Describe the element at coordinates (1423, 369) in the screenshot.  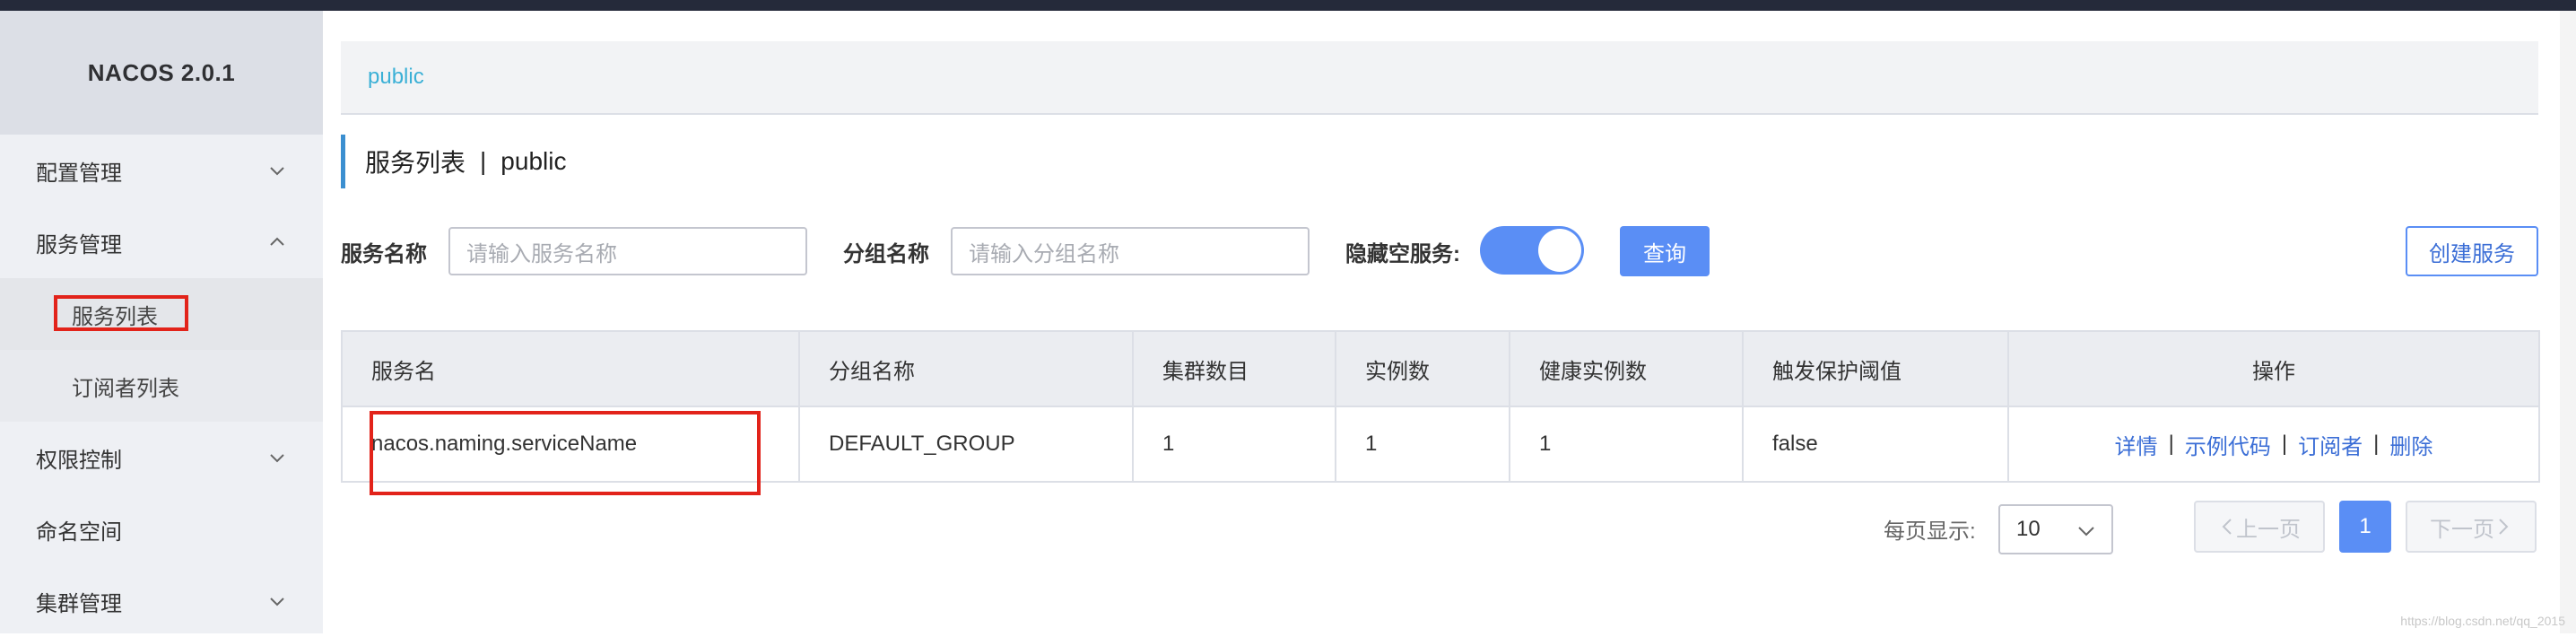
I see `column-header: 实例数` at that location.